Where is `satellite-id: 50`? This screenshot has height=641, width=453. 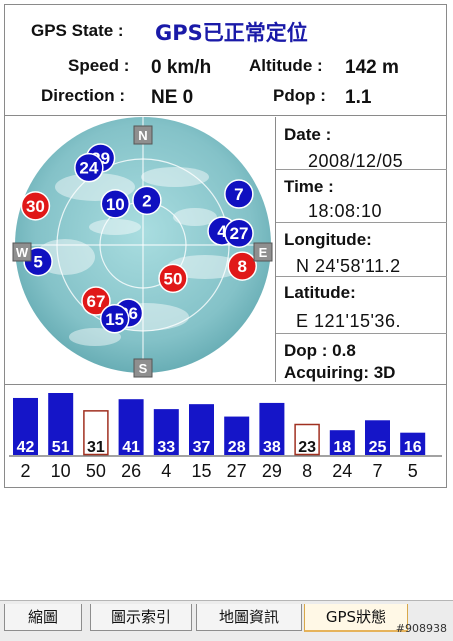 satellite-id: 50 is located at coordinates (173, 278).